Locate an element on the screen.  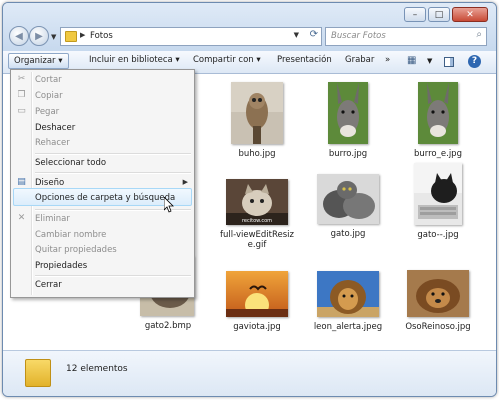
menu-item-cambiar-nombre: Cambiar nombre is located at coordinates (70, 235).